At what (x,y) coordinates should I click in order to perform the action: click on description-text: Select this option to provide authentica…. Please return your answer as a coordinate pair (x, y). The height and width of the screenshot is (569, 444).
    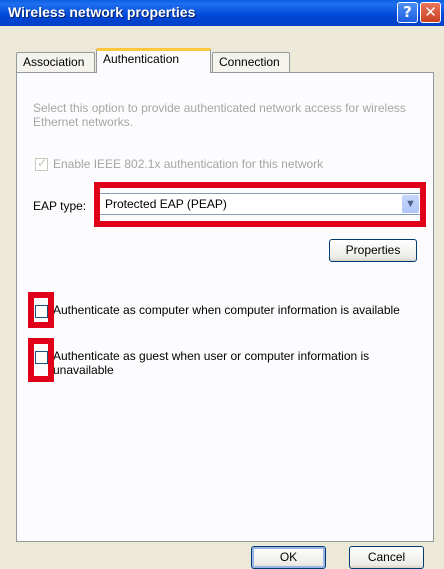
    Looking at the image, I should click on (219, 115).